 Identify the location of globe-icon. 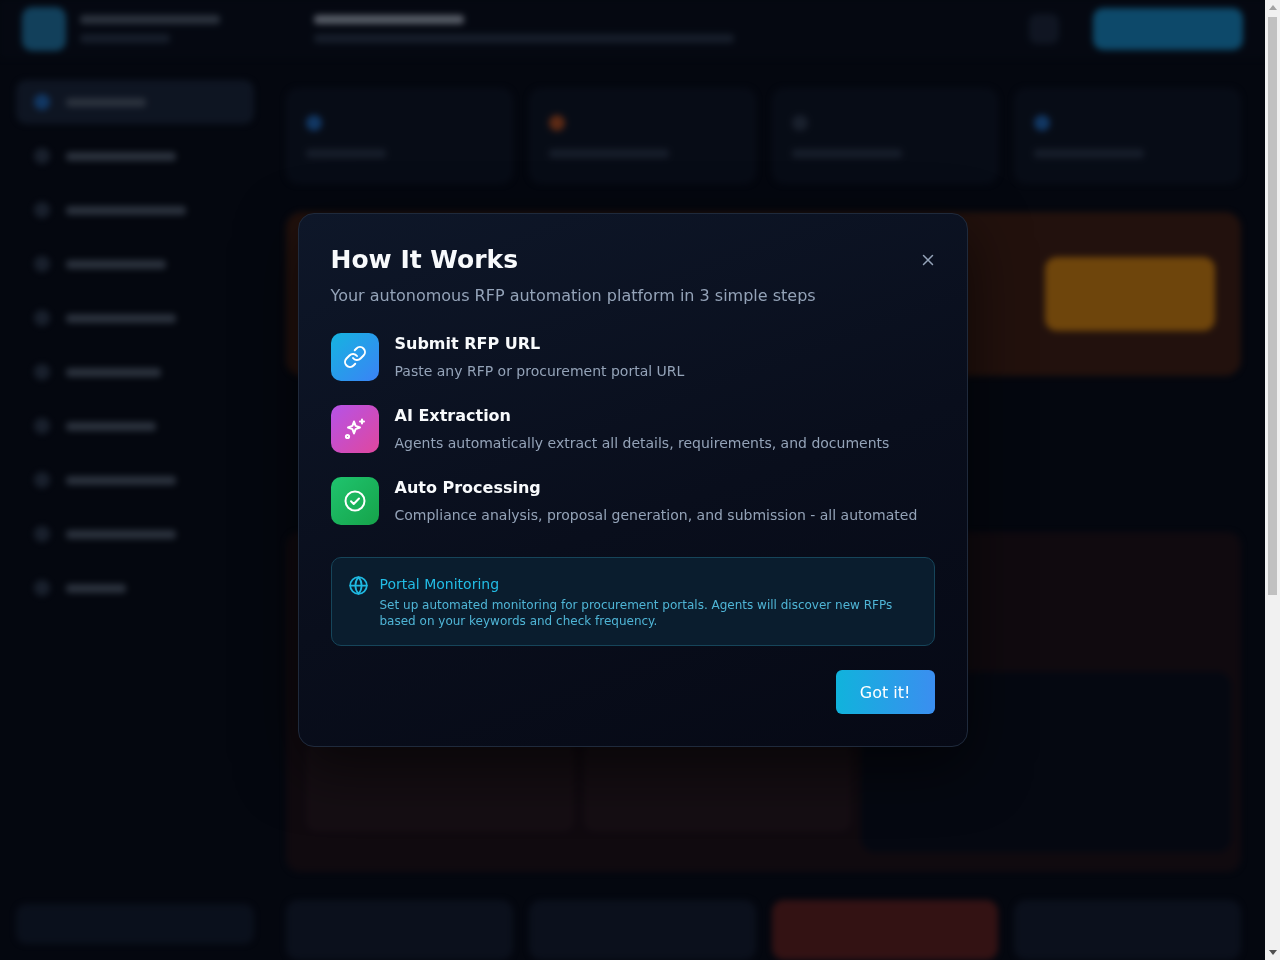
(358, 585).